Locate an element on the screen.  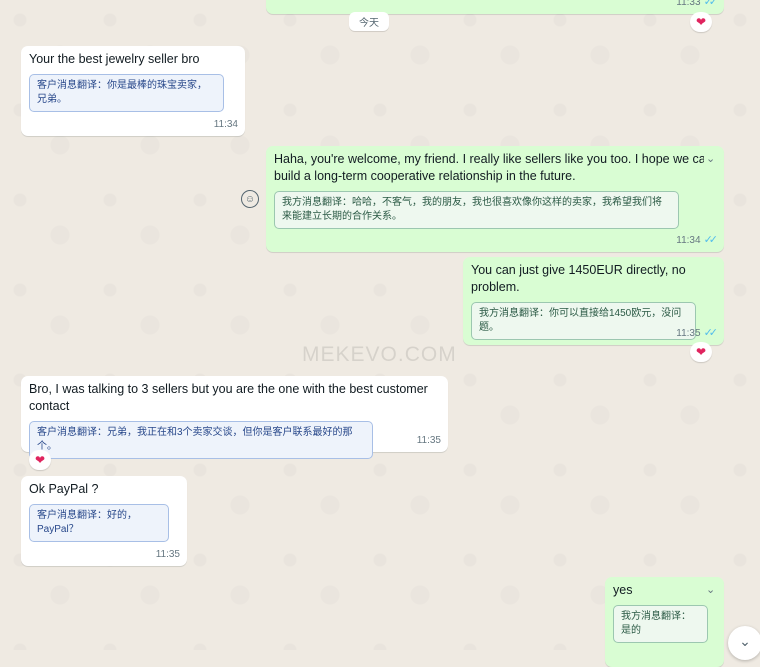
message-meta: 11:34 is located at coordinates (226, 124).